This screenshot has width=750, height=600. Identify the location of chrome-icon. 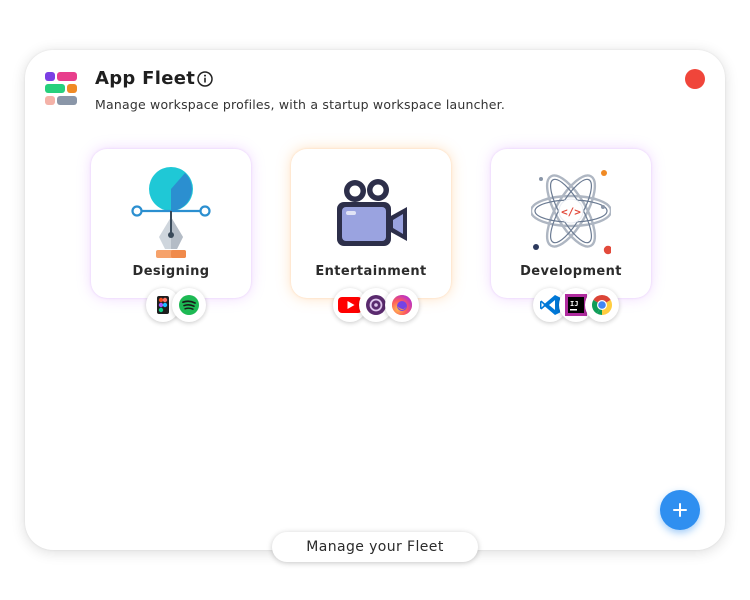
(602, 305).